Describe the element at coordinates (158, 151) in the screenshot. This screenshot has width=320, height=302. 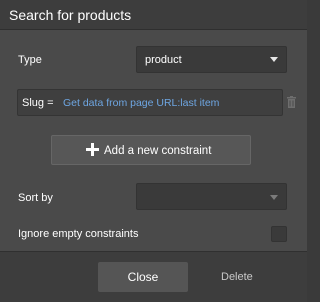
I see `add-constraint-label: Add a new constraint` at that location.